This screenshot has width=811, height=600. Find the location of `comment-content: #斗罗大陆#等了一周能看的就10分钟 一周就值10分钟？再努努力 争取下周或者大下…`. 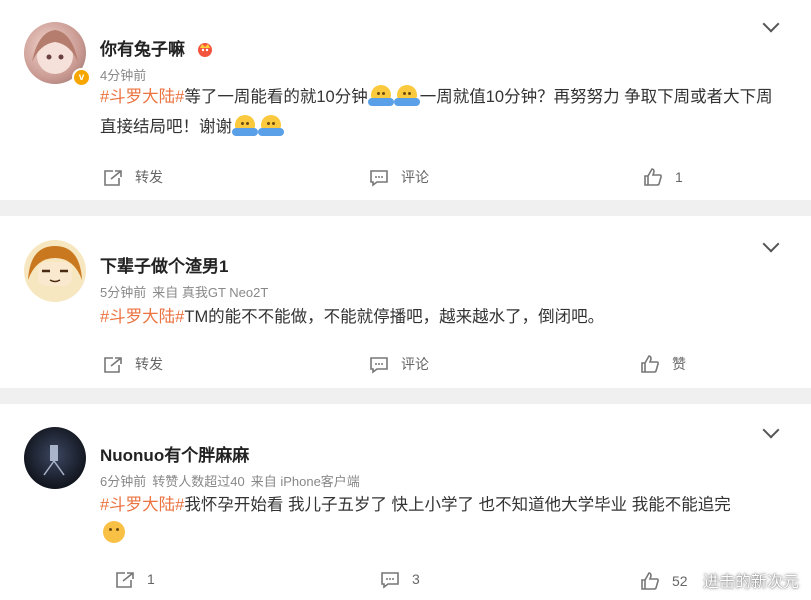

comment-content: #斗罗大陆#等了一周能看的就10分钟 一周就值10分钟？再努努力 争取下周或者大下… is located at coordinates (440, 112).